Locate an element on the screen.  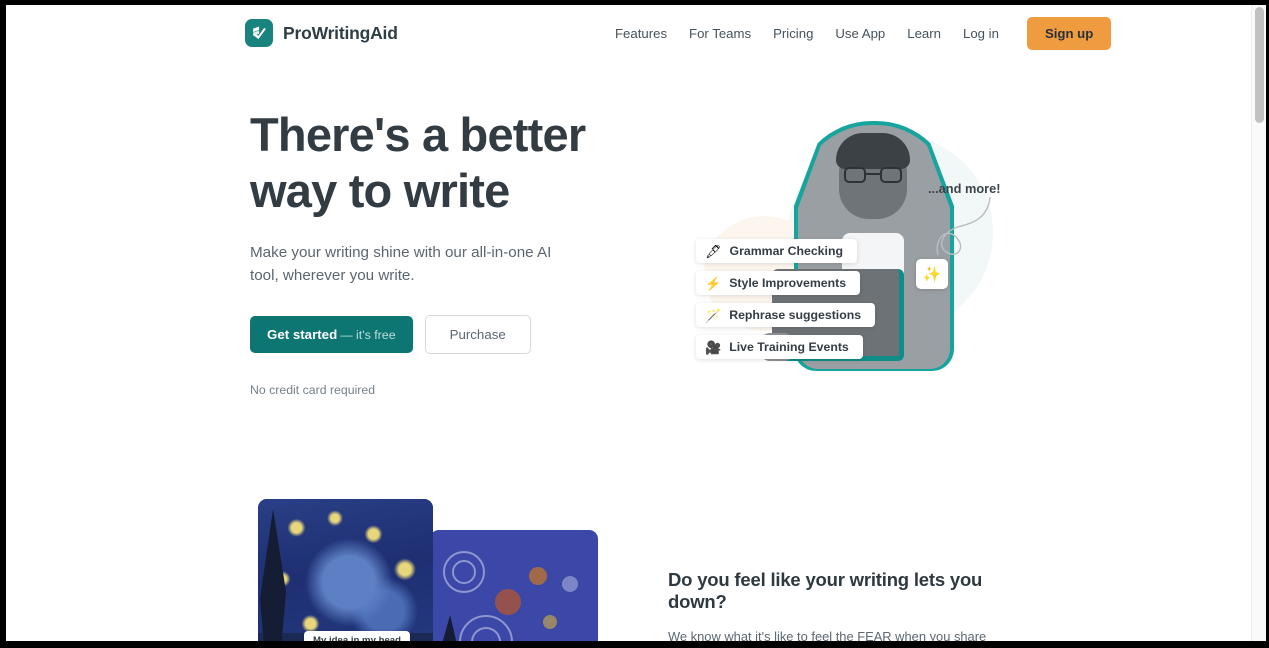
feature-pill-rephrase-suggestions: 🪄 Rephrase suggestions is located at coordinates (786, 315).